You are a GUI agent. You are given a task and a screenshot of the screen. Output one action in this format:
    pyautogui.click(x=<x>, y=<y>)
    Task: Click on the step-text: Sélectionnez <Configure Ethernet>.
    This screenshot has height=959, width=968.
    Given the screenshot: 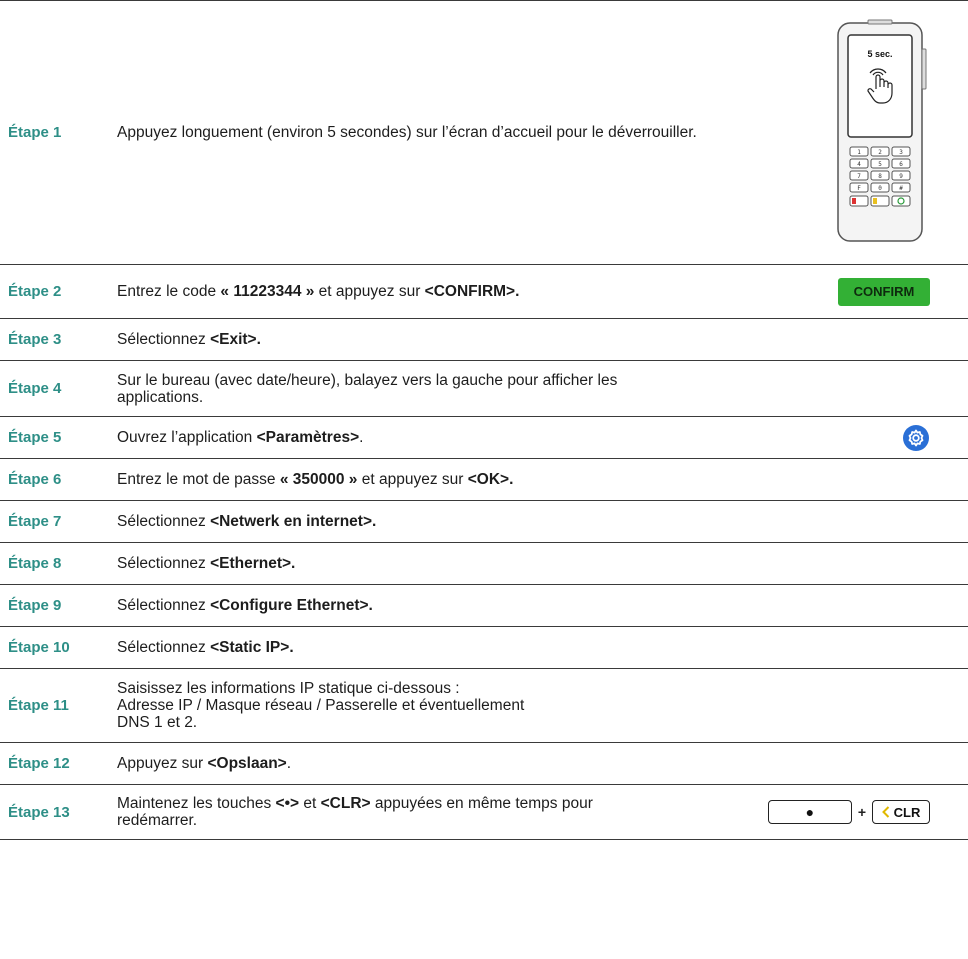 What is the action you would take?
    pyautogui.click(x=427, y=605)
    